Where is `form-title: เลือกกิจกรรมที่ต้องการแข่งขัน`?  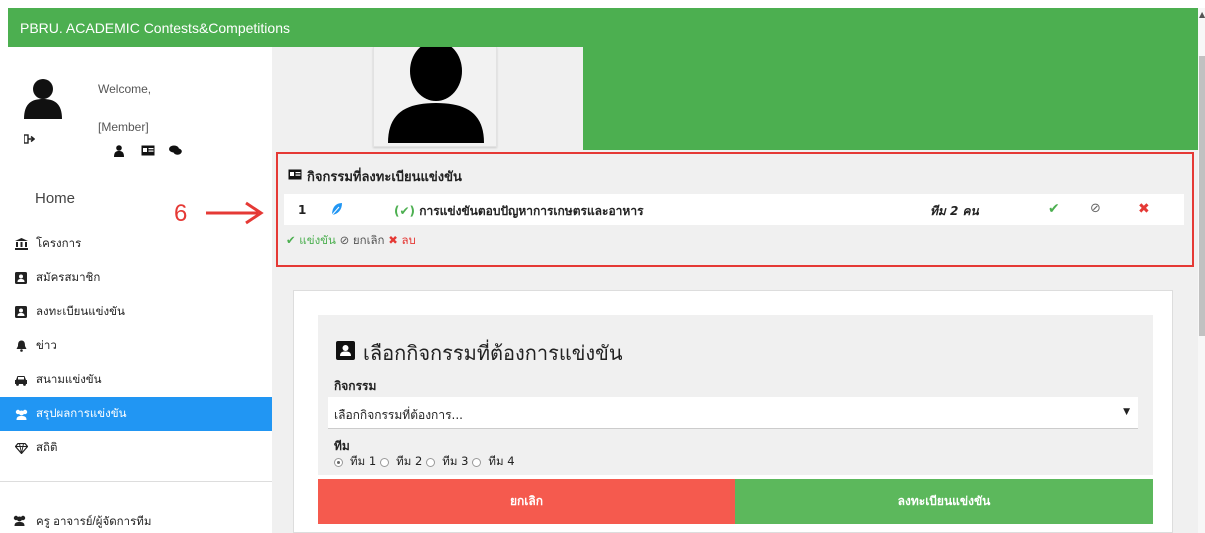 form-title: เลือกกิจกรรมที่ต้องการแข่งขัน is located at coordinates (479, 353).